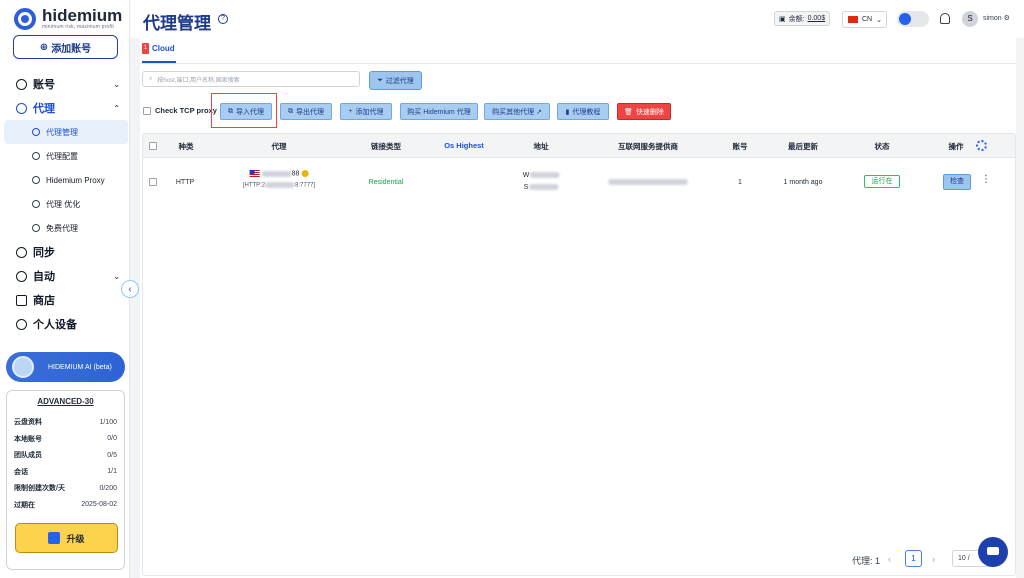  Describe the element at coordinates (25, 19) in the screenshot. I see `hidemium-logo-icon` at that location.